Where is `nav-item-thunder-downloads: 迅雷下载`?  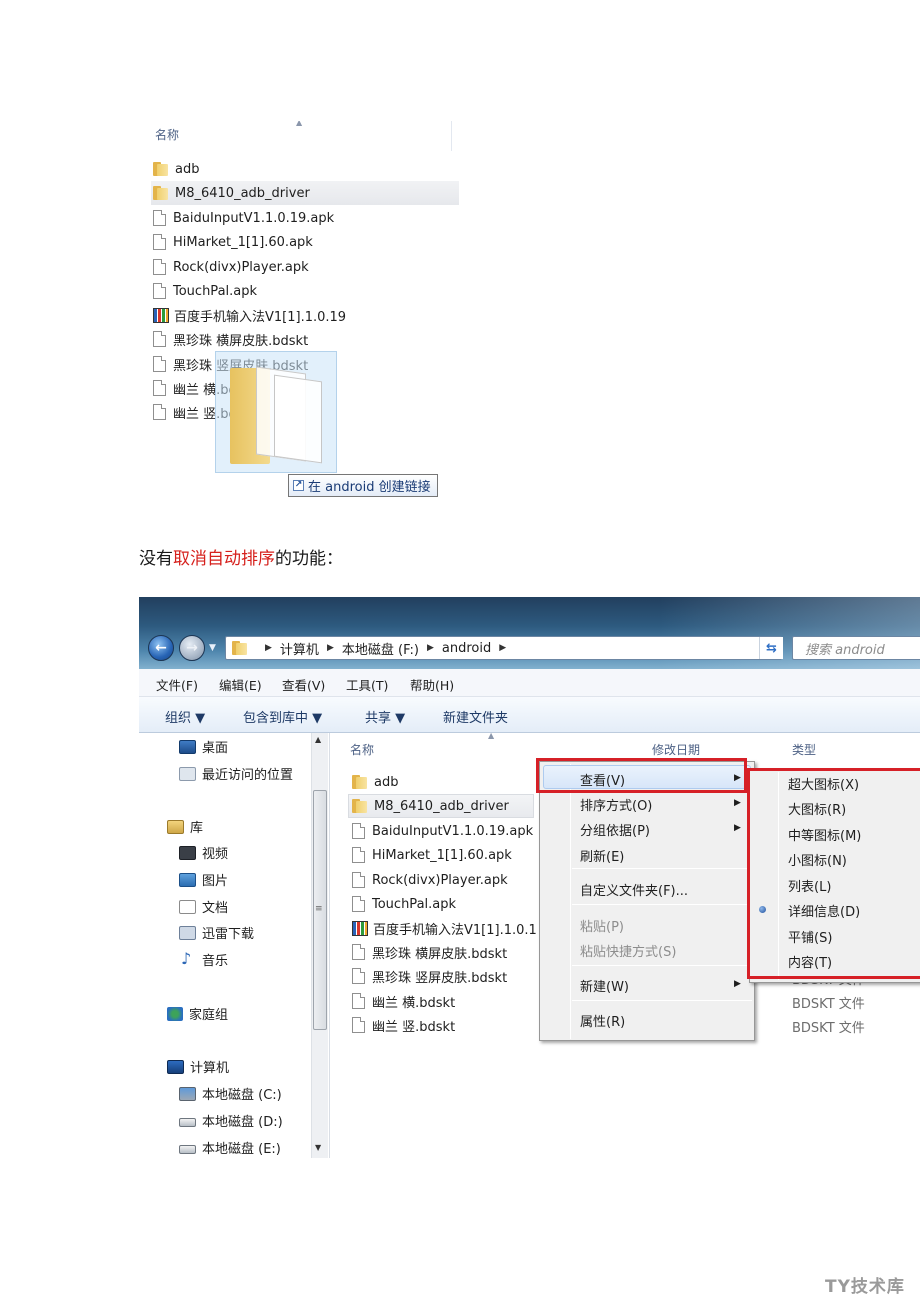 nav-item-thunder-downloads: 迅雷下载 is located at coordinates (216, 932).